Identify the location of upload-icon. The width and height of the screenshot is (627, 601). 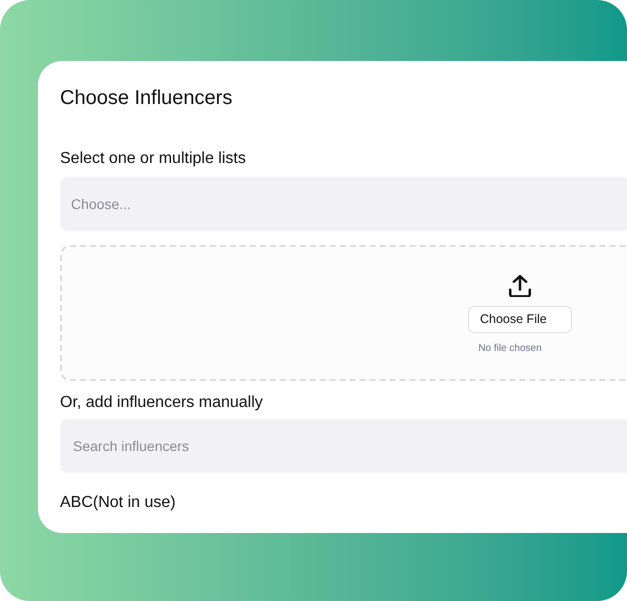
(520, 286).